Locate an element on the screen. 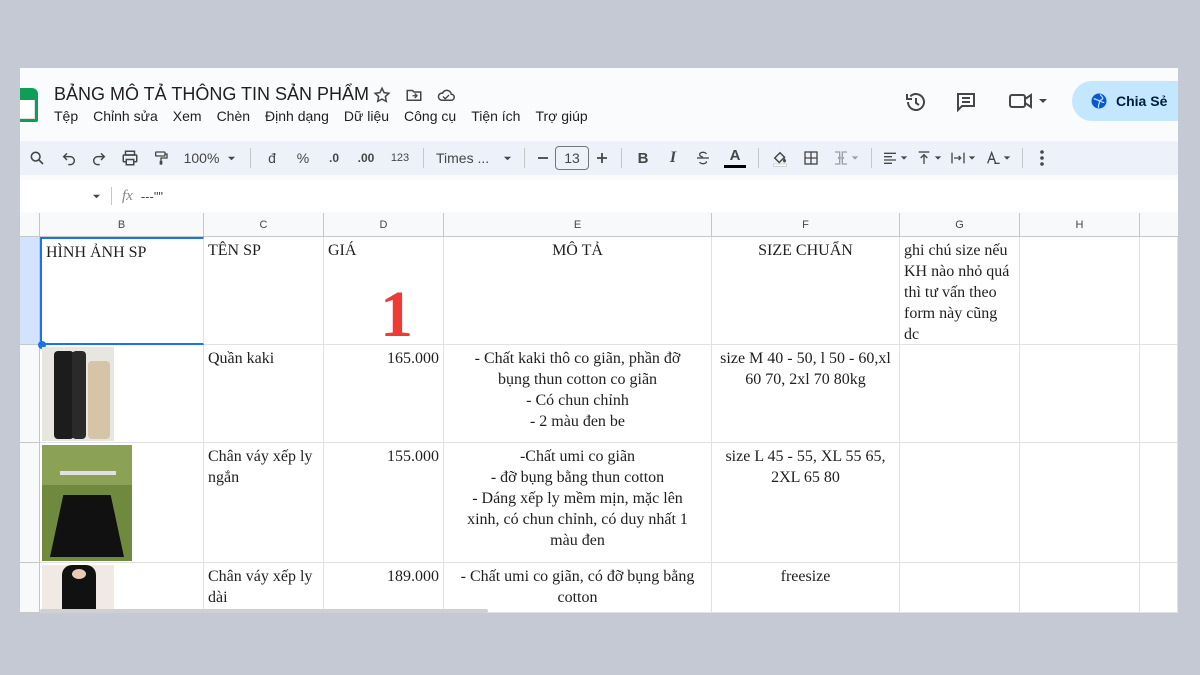 The width and height of the screenshot is (1200, 675). meet-button is located at coordinates (1028, 101).